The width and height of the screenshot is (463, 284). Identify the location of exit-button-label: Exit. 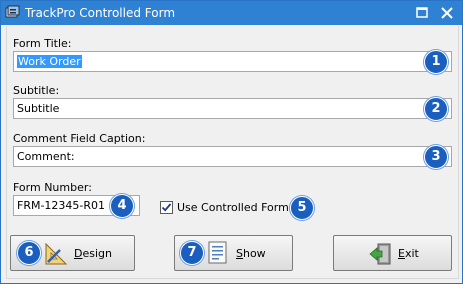
(408, 253).